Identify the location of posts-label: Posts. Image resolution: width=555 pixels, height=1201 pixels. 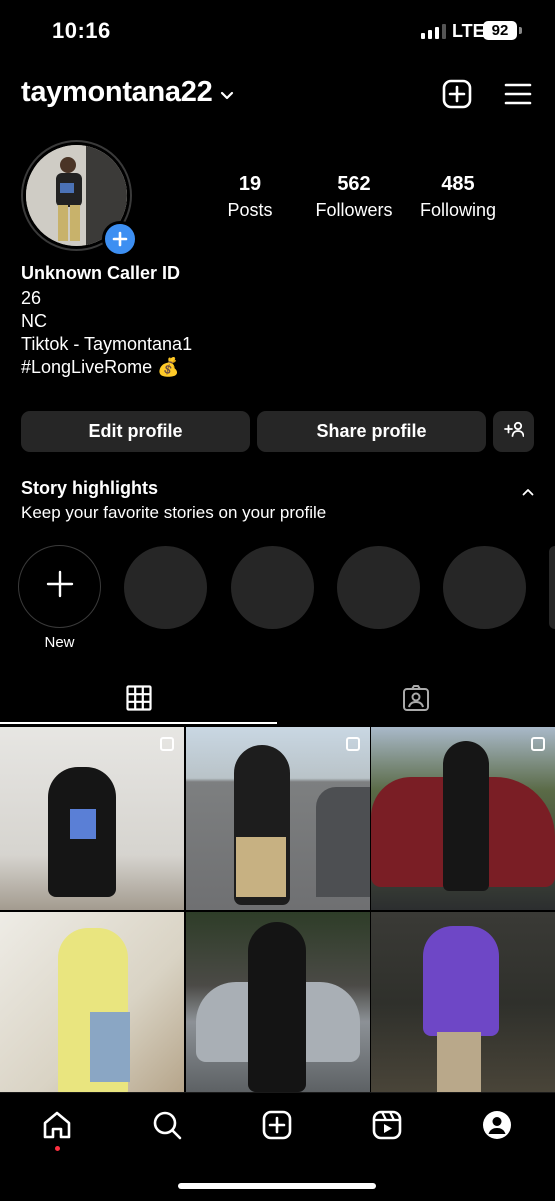
(250, 210).